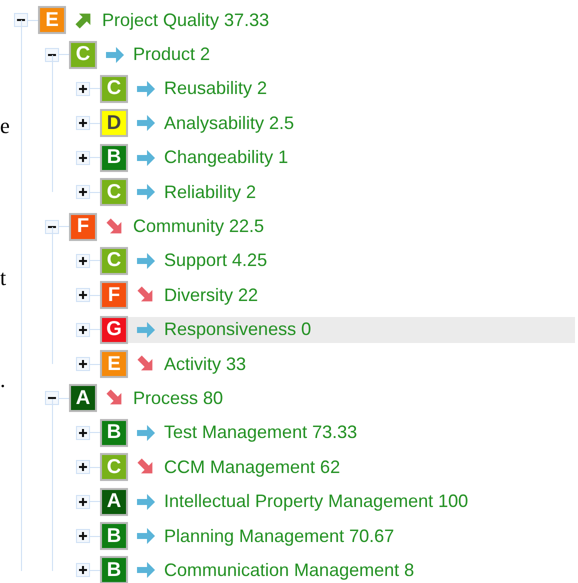 The image size is (578, 583). Describe the element at coordinates (3, 380) in the screenshot. I see `cut-off-text: .` at that location.